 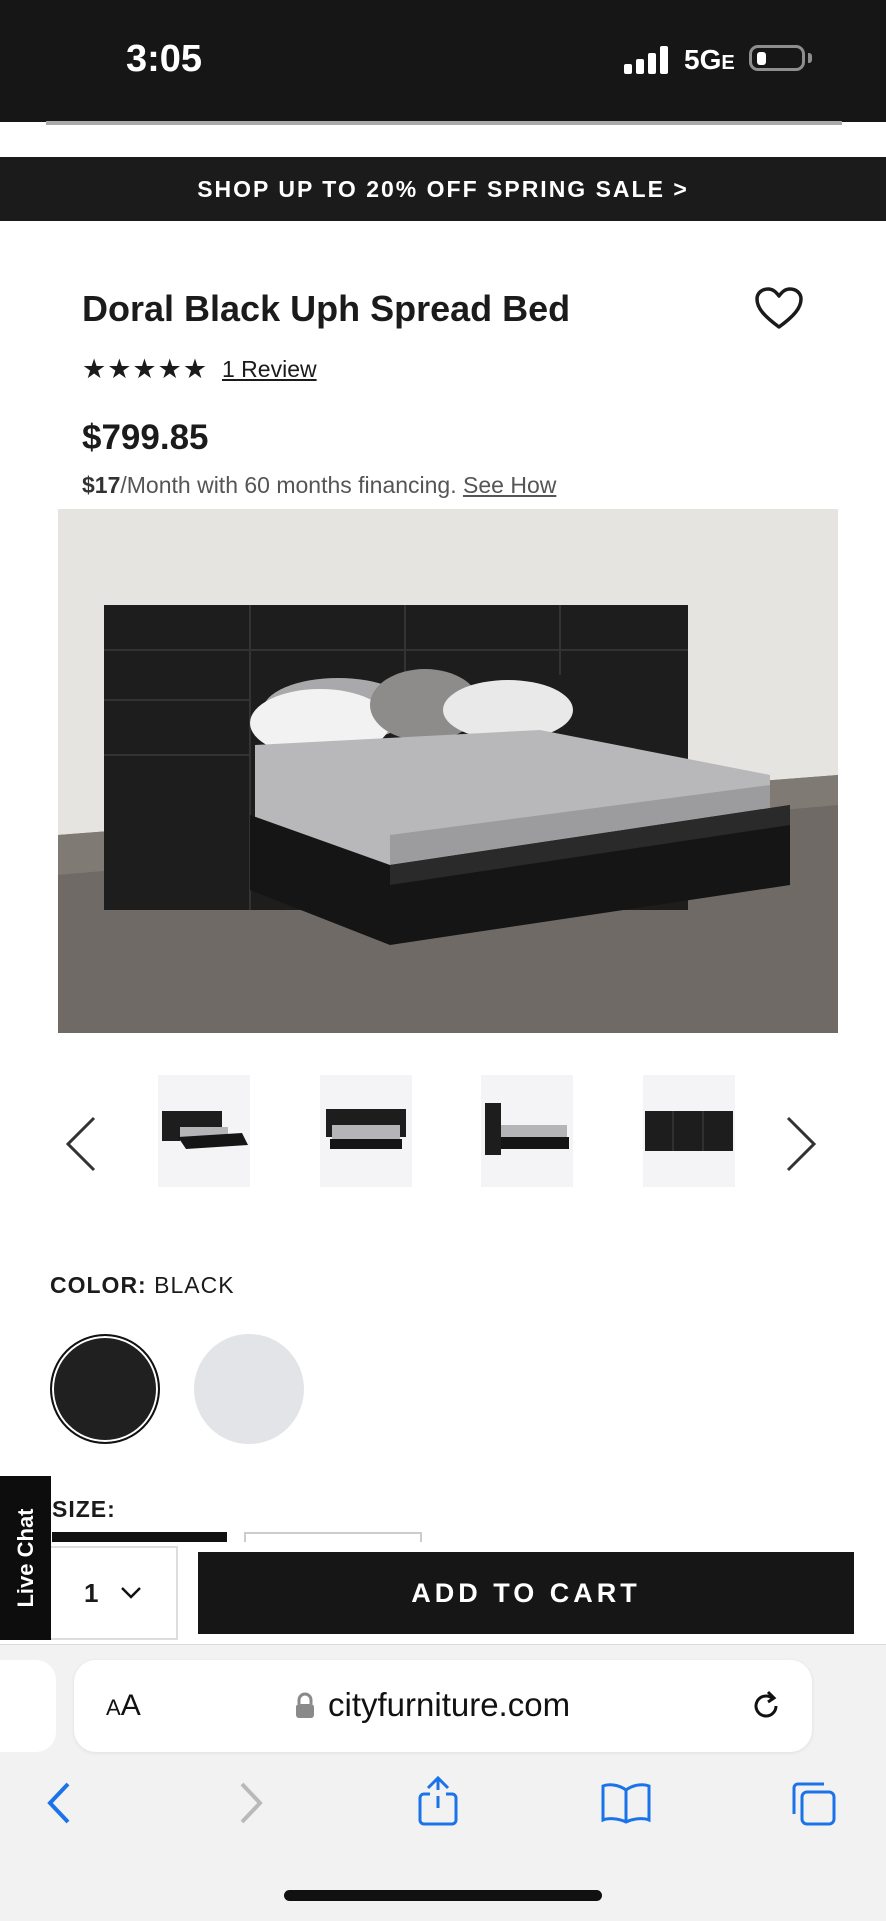 What do you see at coordinates (777, 58) in the screenshot?
I see `battery-icon` at bounding box center [777, 58].